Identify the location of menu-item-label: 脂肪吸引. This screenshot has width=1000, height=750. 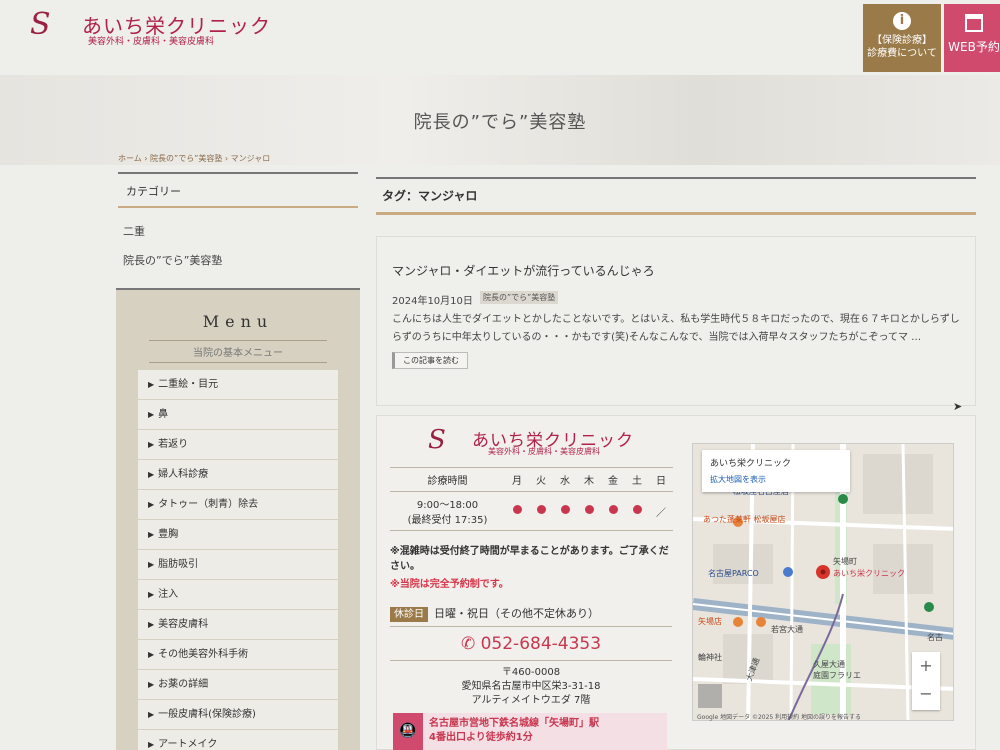
(178, 564).